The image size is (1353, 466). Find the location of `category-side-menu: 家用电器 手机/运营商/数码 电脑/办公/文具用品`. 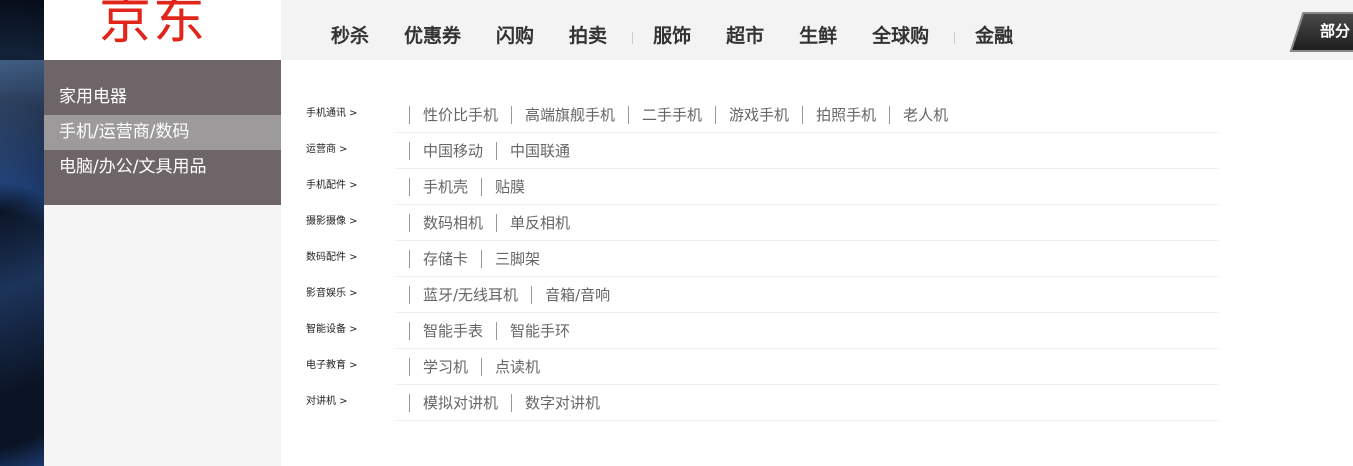

category-side-menu: 家用电器 手机/运营商/数码 电脑/办公/文具用品 is located at coordinates (162, 132).